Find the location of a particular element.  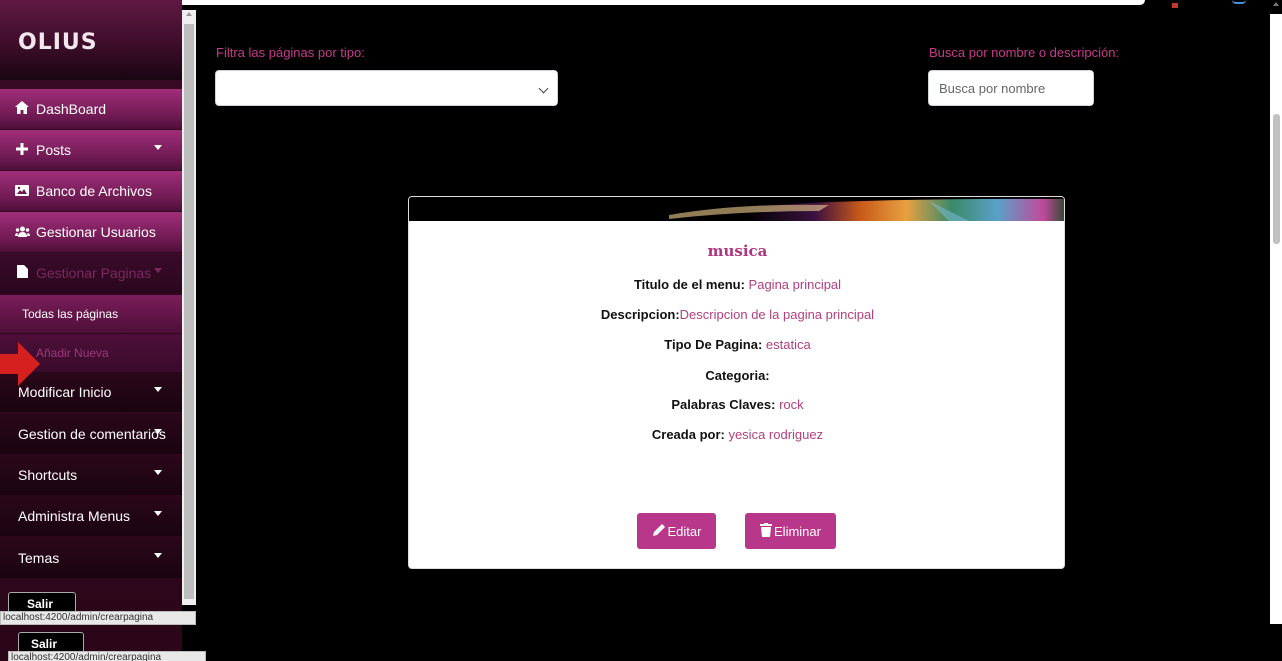

search-label: Busca por nombre o descripción: is located at coordinates (1024, 52).